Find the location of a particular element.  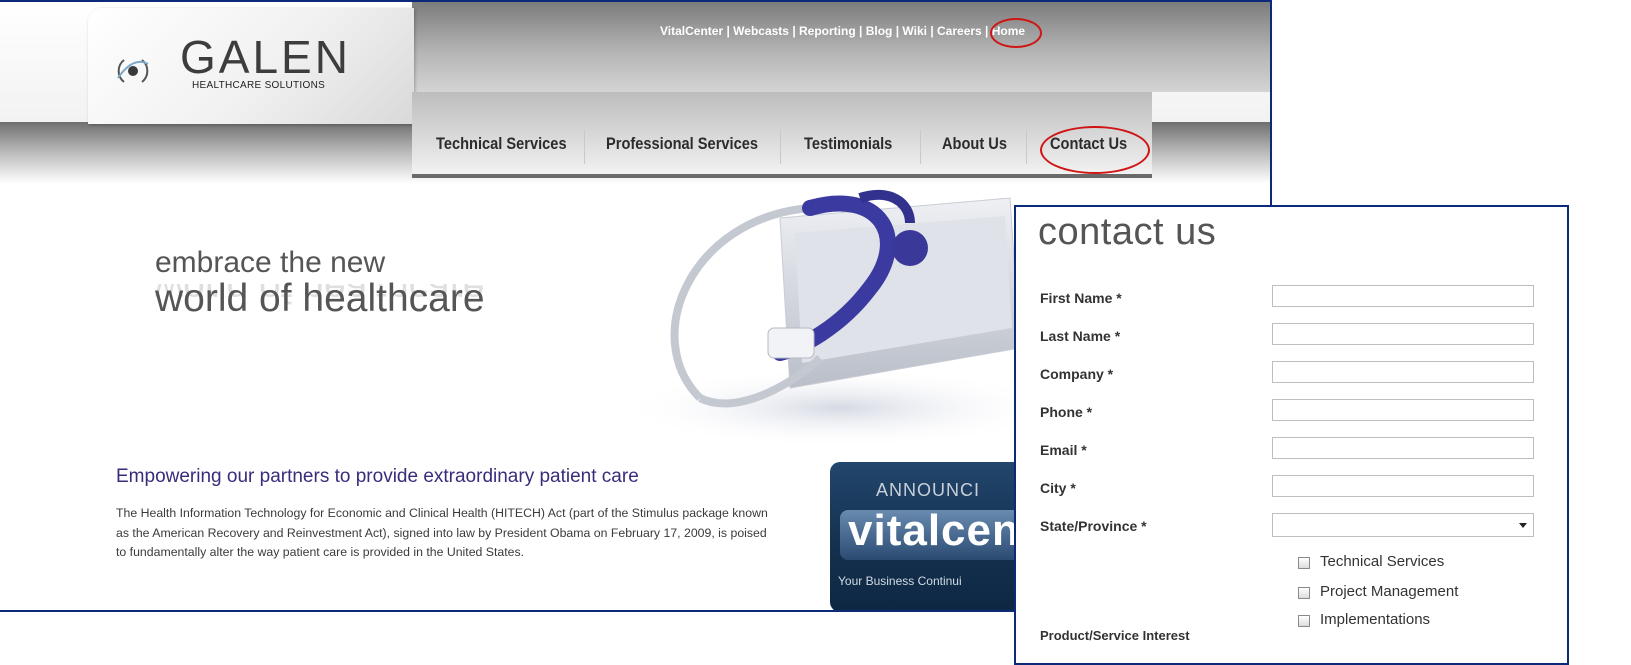

city-field is located at coordinates (1403, 486).